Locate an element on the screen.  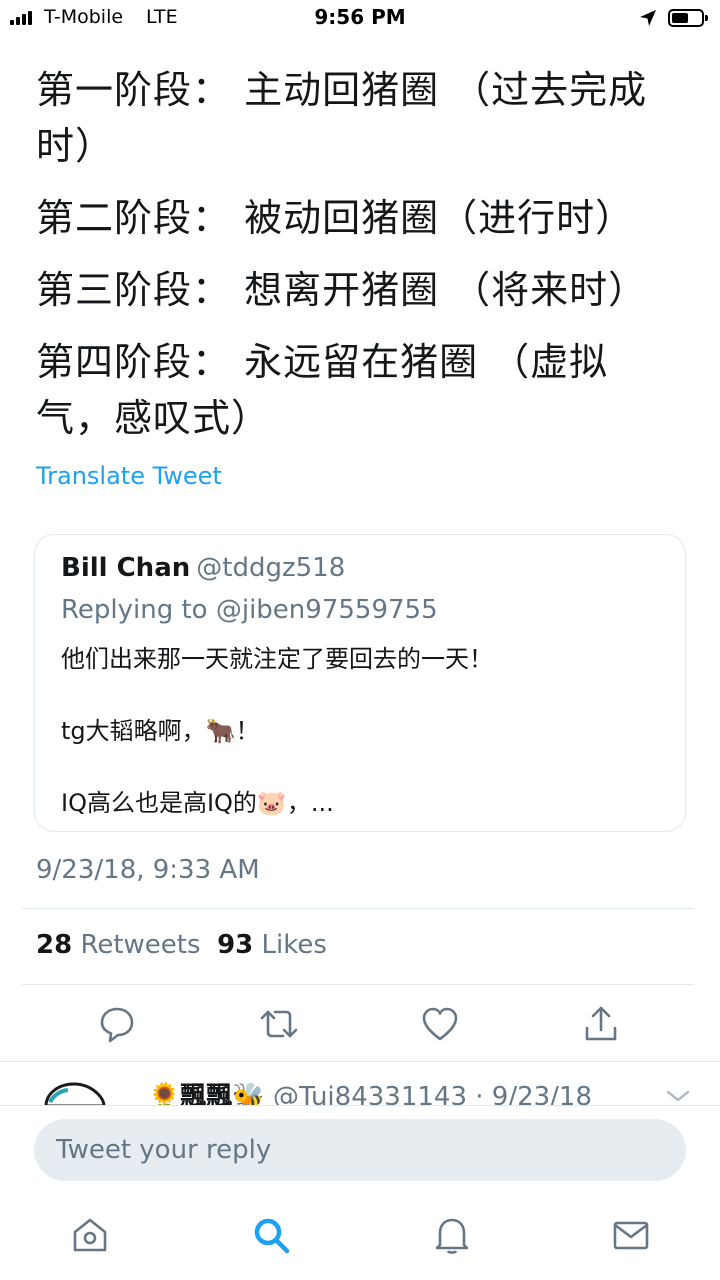
translate-tweet-link: Translate Tweet is located at coordinates (129, 476).